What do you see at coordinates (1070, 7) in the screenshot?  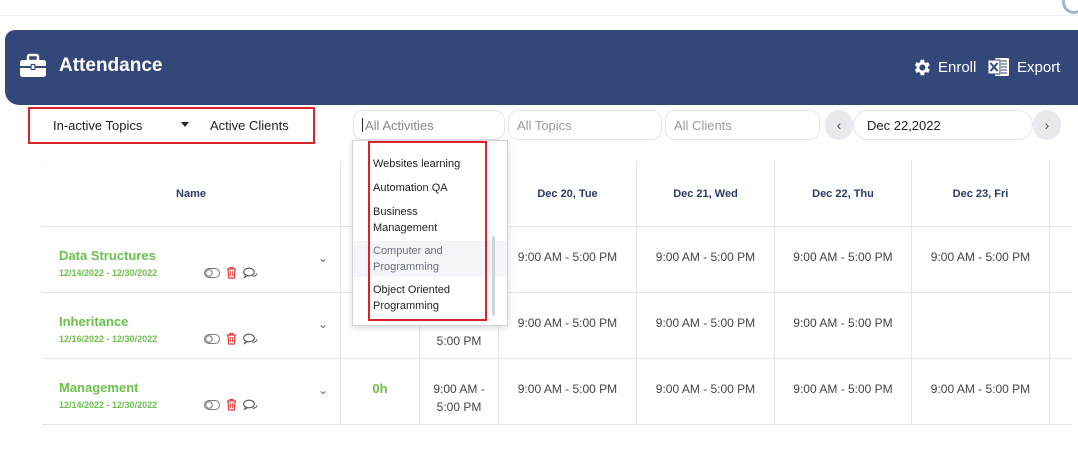 I see `avatar` at bounding box center [1070, 7].